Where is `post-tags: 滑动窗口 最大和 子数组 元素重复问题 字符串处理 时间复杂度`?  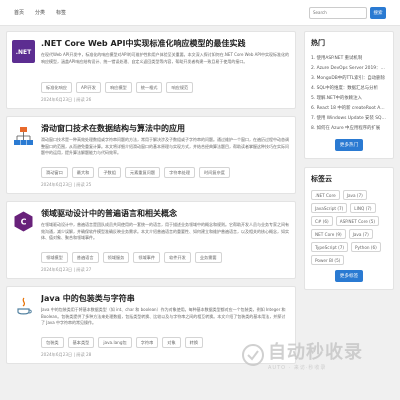 post-tags: 滑动窗口 最大和 子数组 元素重复问题 字符串处理 时间复杂度 is located at coordinates (165, 172).